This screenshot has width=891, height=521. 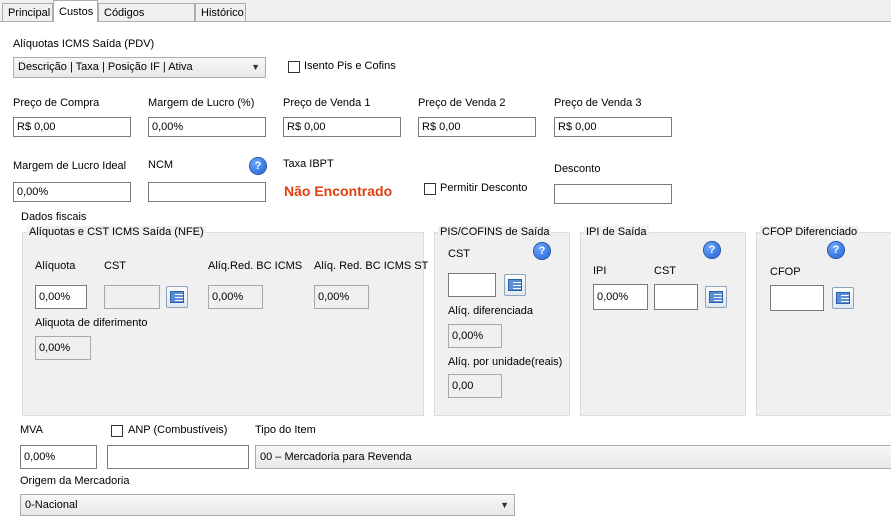 I want to click on desconto-field, so click(x=613, y=194).